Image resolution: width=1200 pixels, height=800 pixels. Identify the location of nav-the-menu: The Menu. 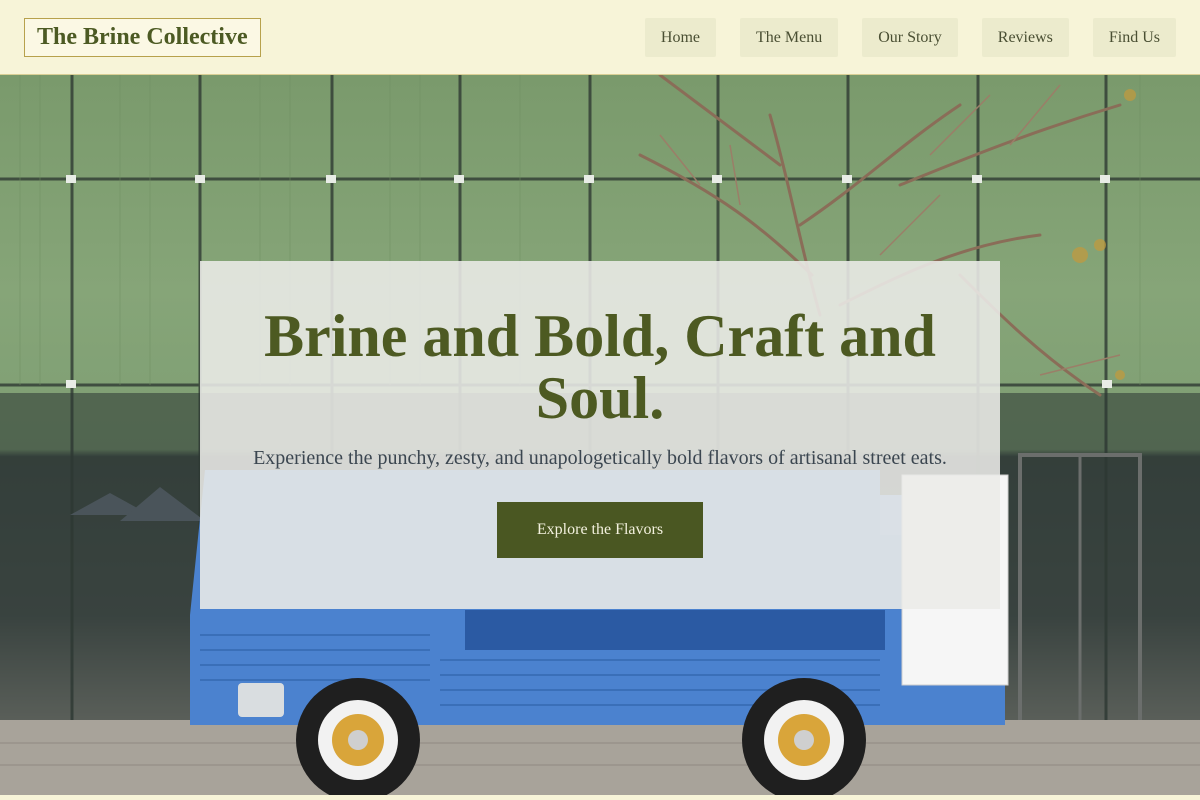
(789, 37).